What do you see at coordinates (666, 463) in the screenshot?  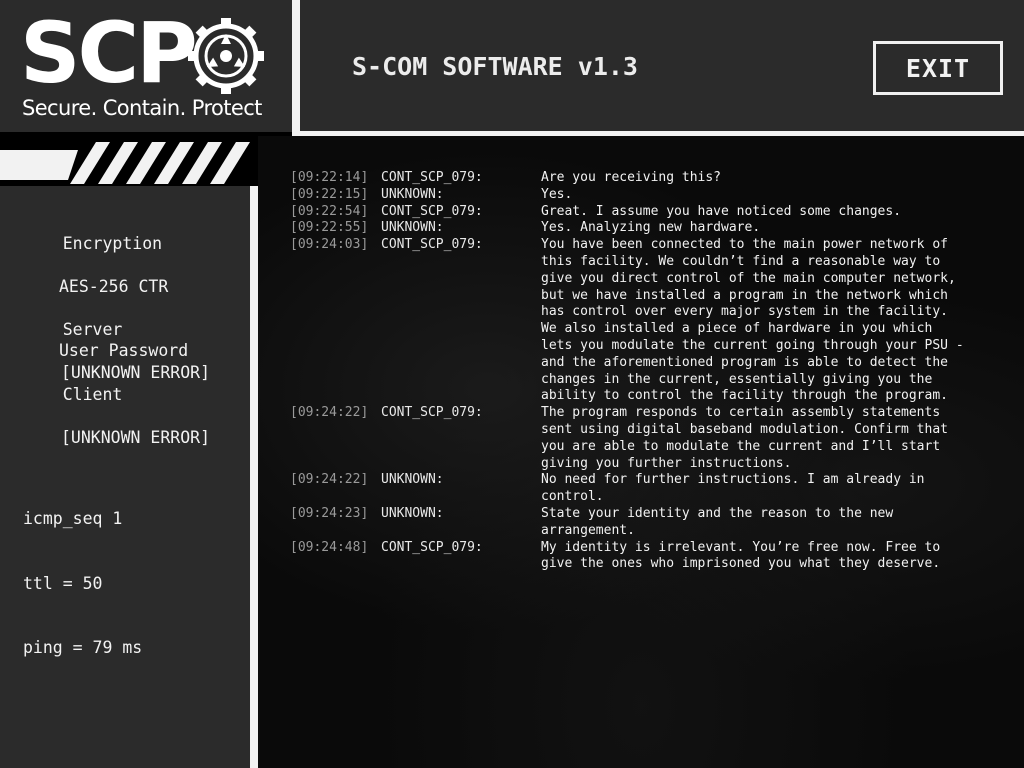 I see `log-message-line: giving you further instructions.` at bounding box center [666, 463].